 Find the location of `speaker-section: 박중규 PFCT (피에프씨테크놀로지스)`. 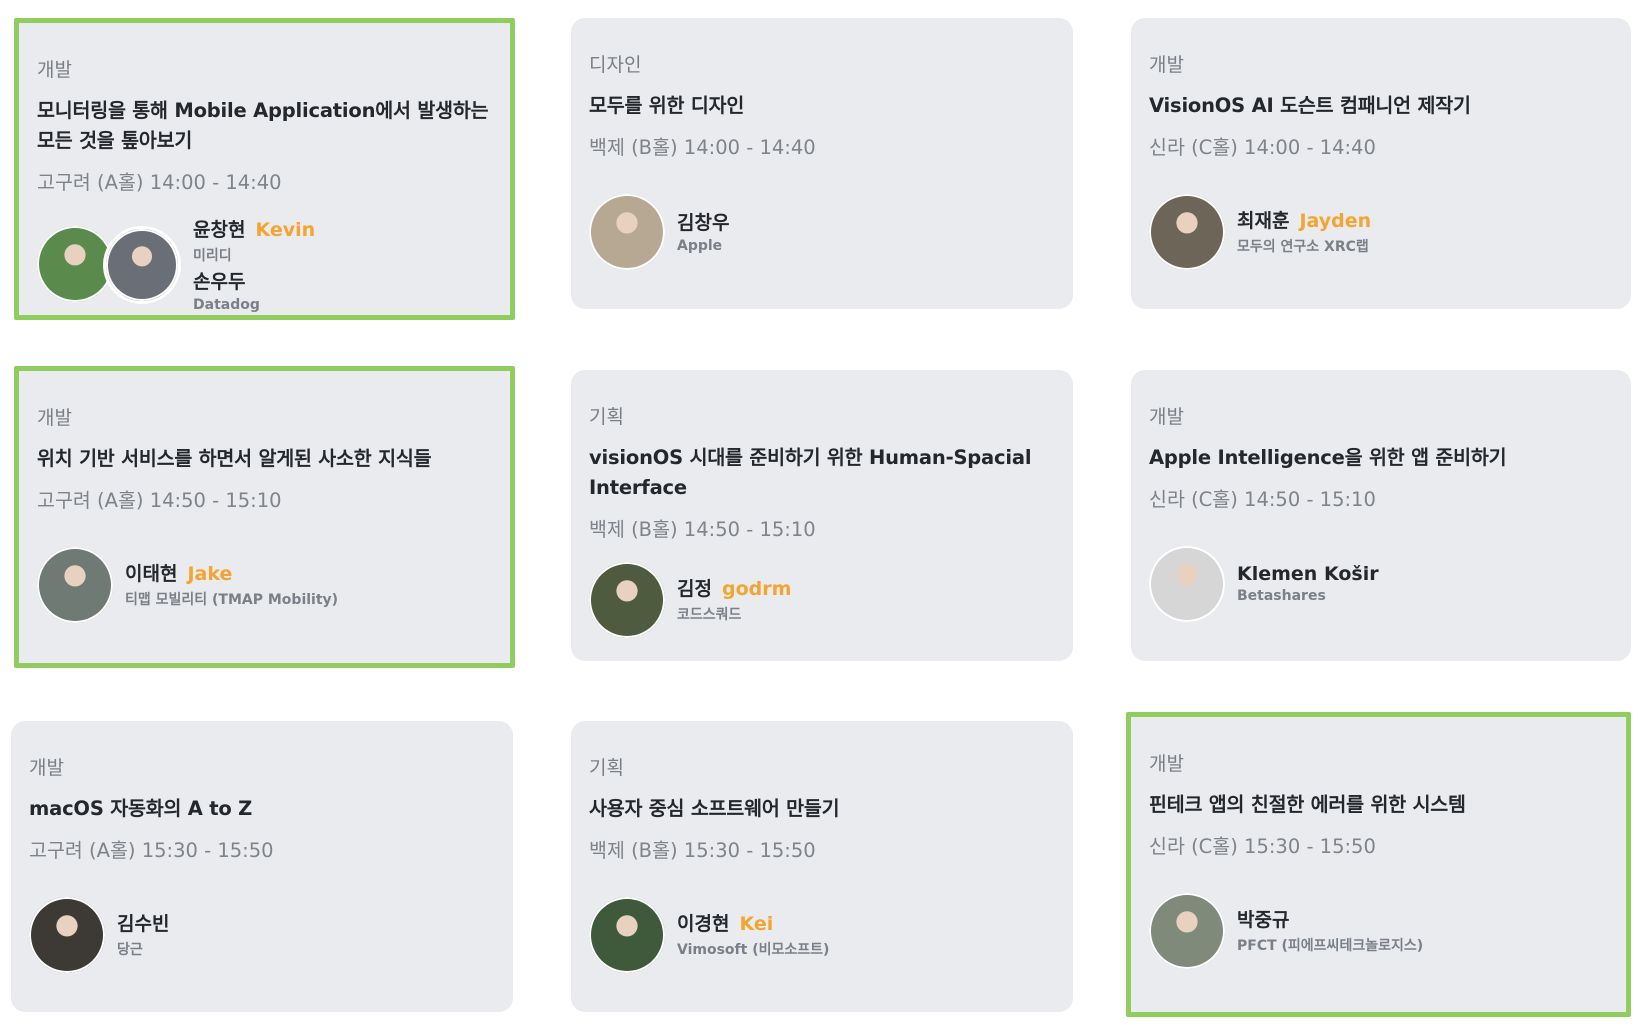

speaker-section: 박중규 PFCT (피에프씨테크놀로지스) is located at coordinates (1378, 931).